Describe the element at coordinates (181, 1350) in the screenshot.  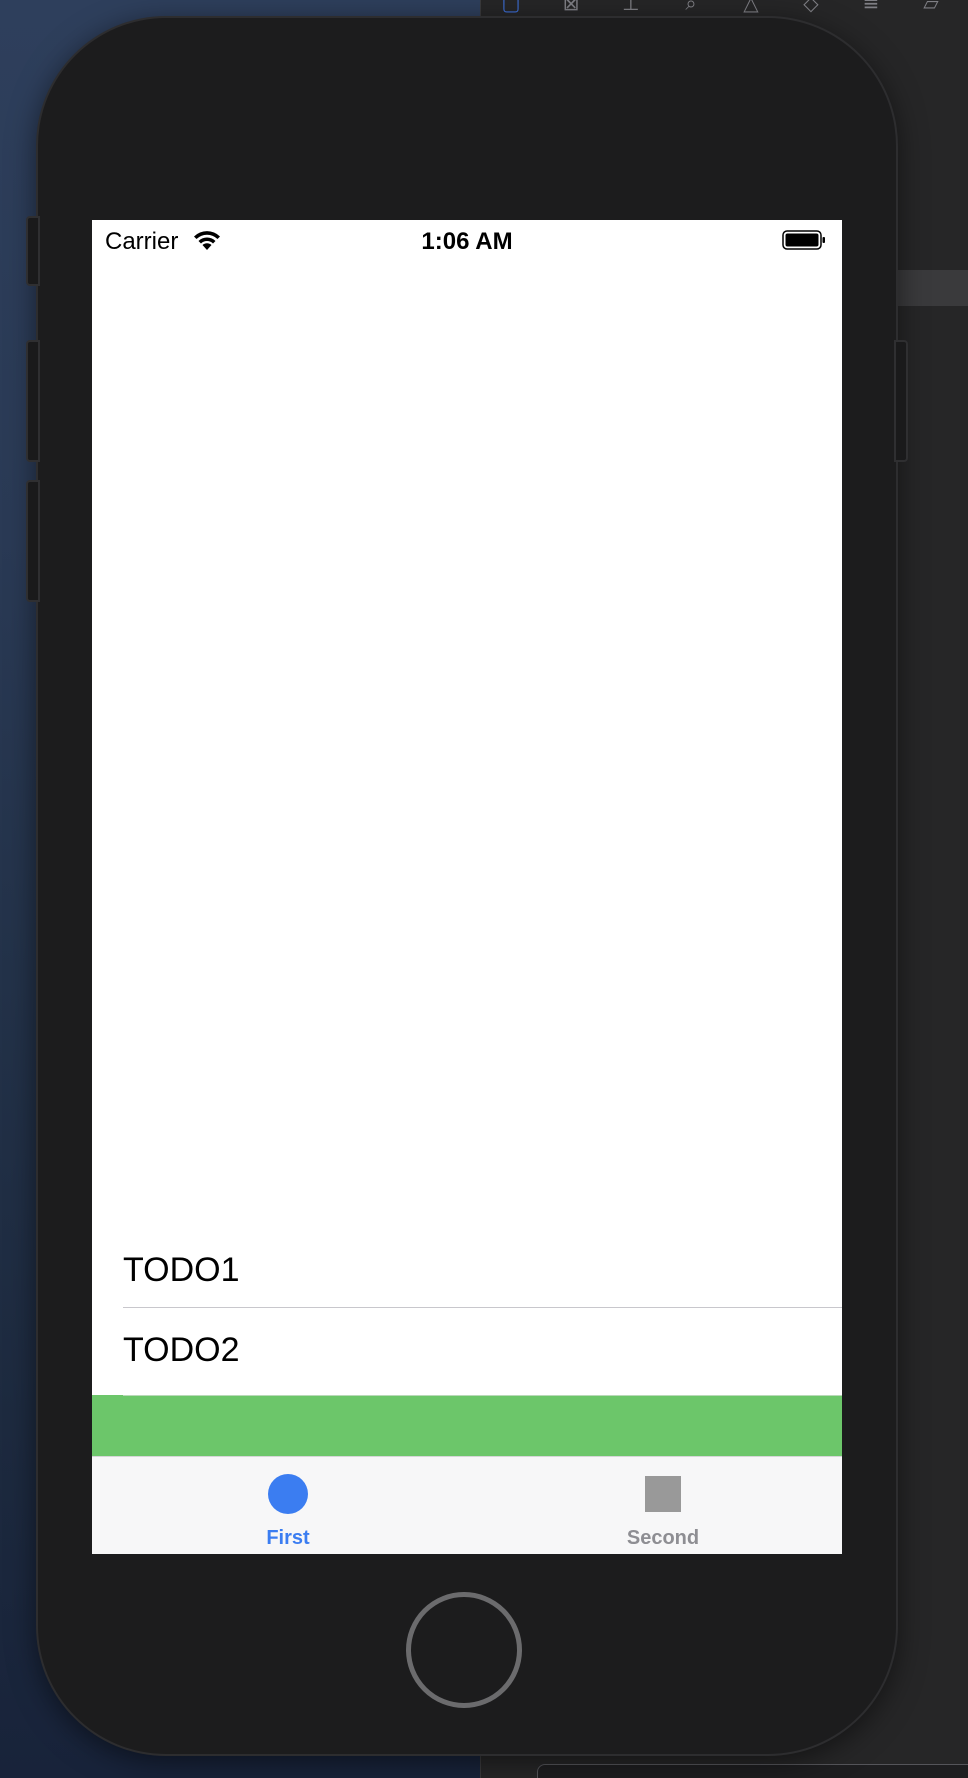
I see `list-item-label: TODO2` at that location.